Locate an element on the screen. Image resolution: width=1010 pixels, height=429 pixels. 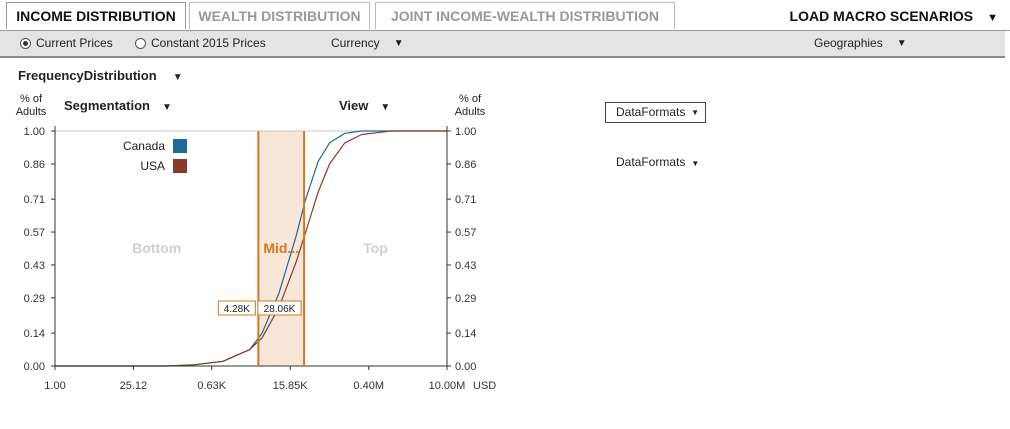
currency-dropdown: Currency ▼ is located at coordinates (367, 43).